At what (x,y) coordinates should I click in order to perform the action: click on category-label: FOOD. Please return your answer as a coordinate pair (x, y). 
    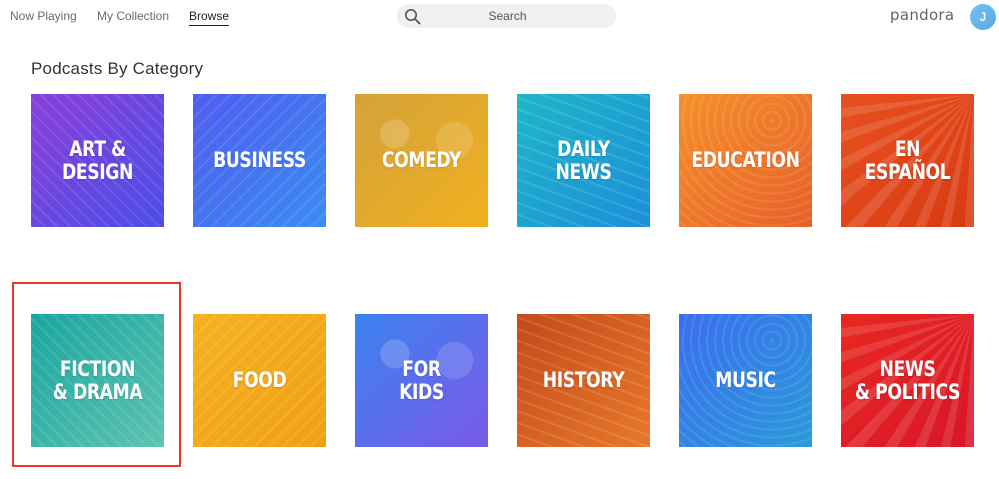
    Looking at the image, I should click on (259, 380).